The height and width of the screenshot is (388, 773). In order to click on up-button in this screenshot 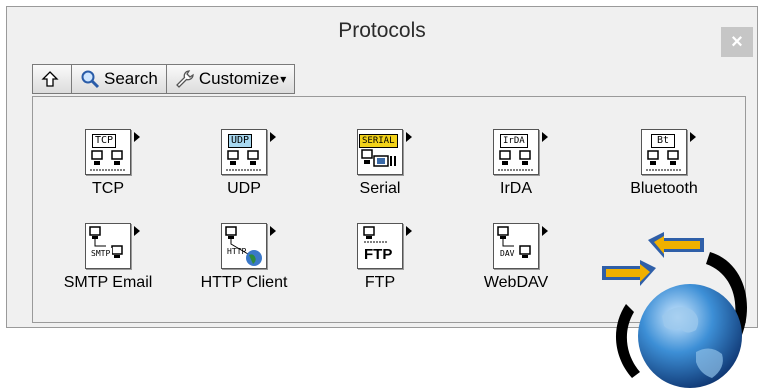, I will do `click(52, 79)`.